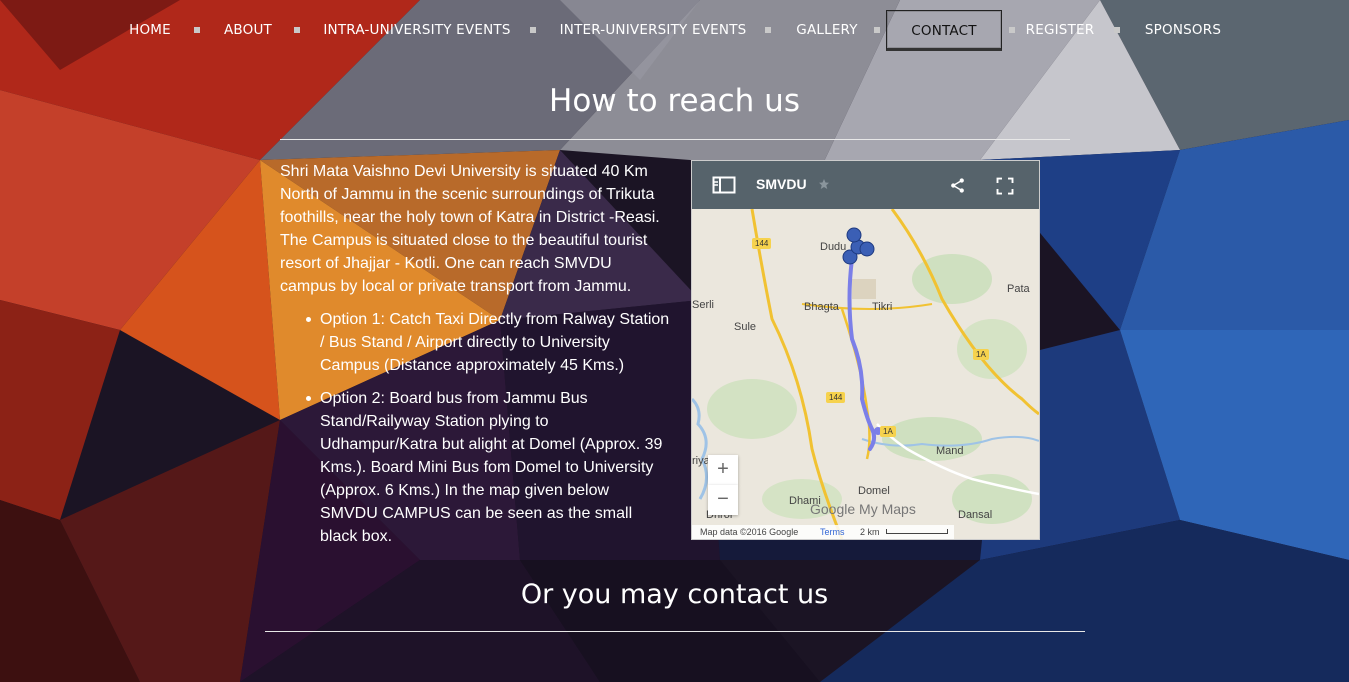 The height and width of the screenshot is (682, 1349). What do you see at coordinates (833, 247) in the screenshot?
I see `map-place-label: Dudu` at bounding box center [833, 247].